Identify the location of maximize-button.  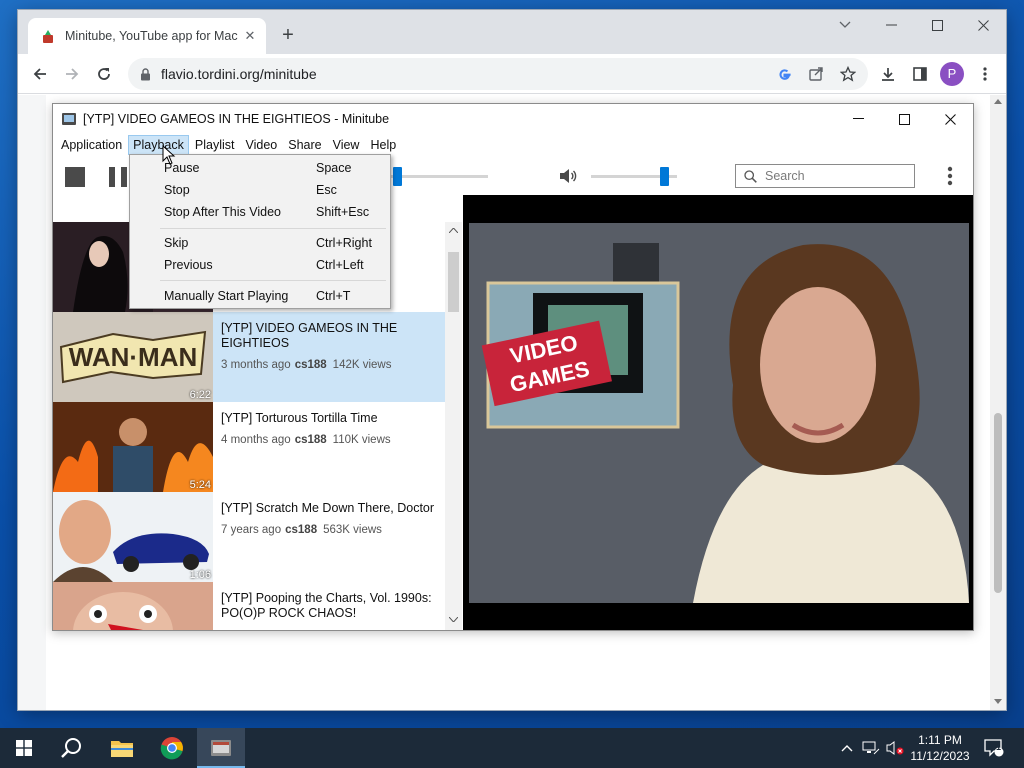
(937, 25).